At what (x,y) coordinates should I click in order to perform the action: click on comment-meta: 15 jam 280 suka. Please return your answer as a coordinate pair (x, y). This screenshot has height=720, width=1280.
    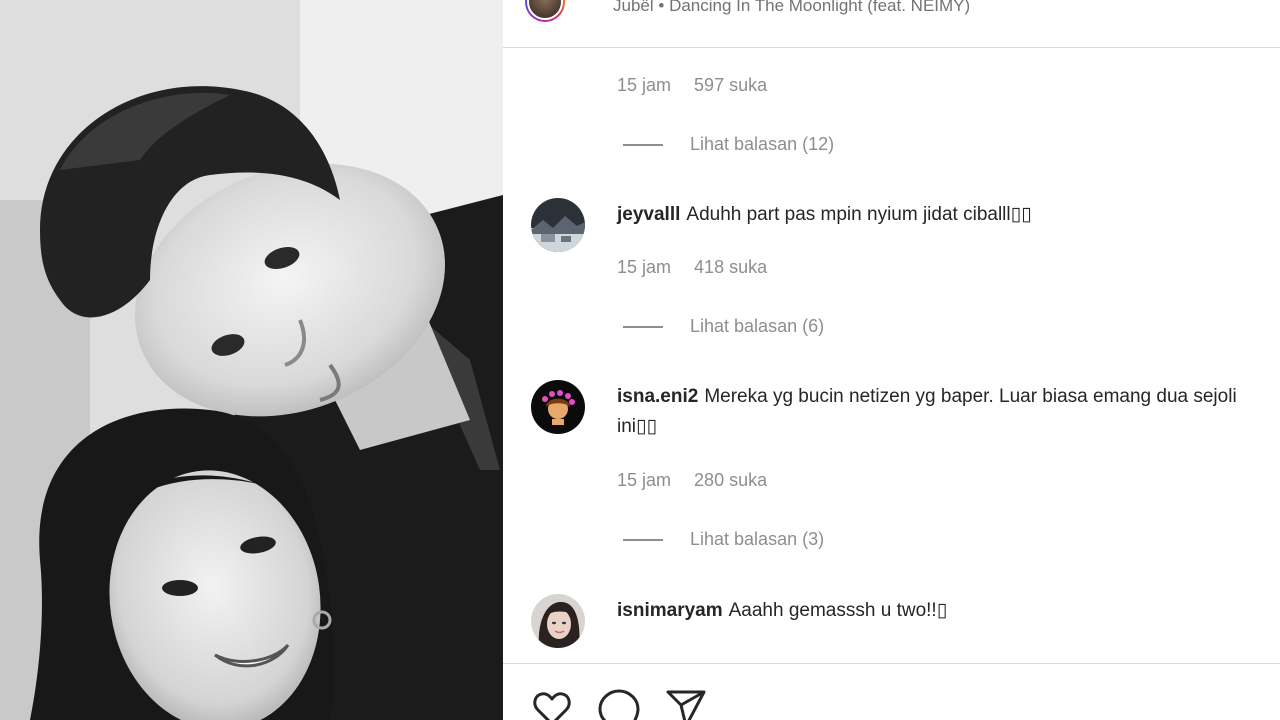
    Looking at the image, I should click on (701, 480).